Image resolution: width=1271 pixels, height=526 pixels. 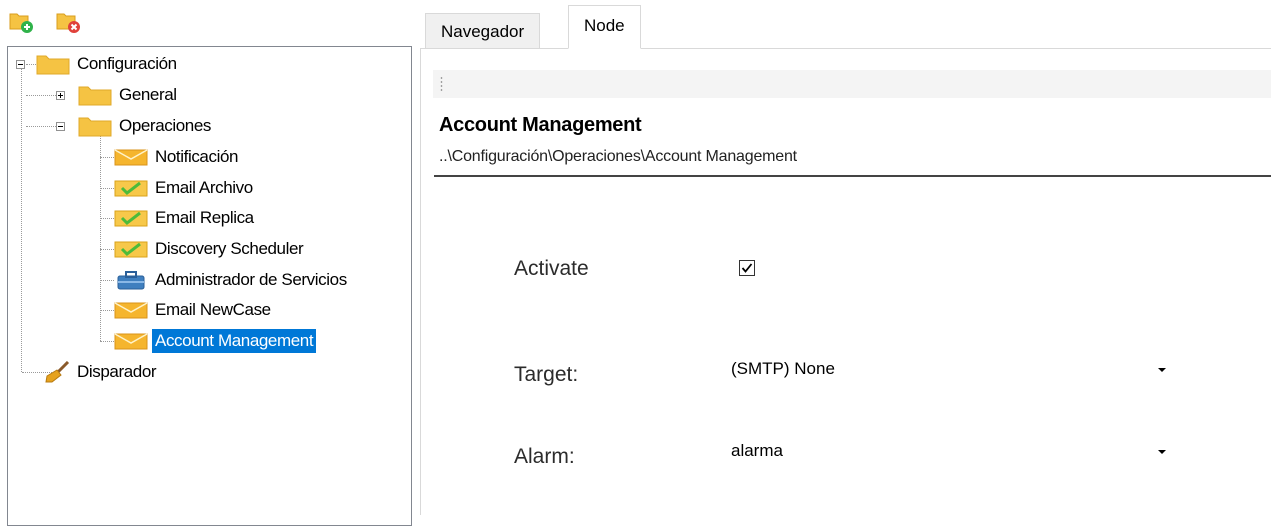 What do you see at coordinates (229, 248) in the screenshot?
I see `tree-node-label: Discovery Scheduler` at bounding box center [229, 248].